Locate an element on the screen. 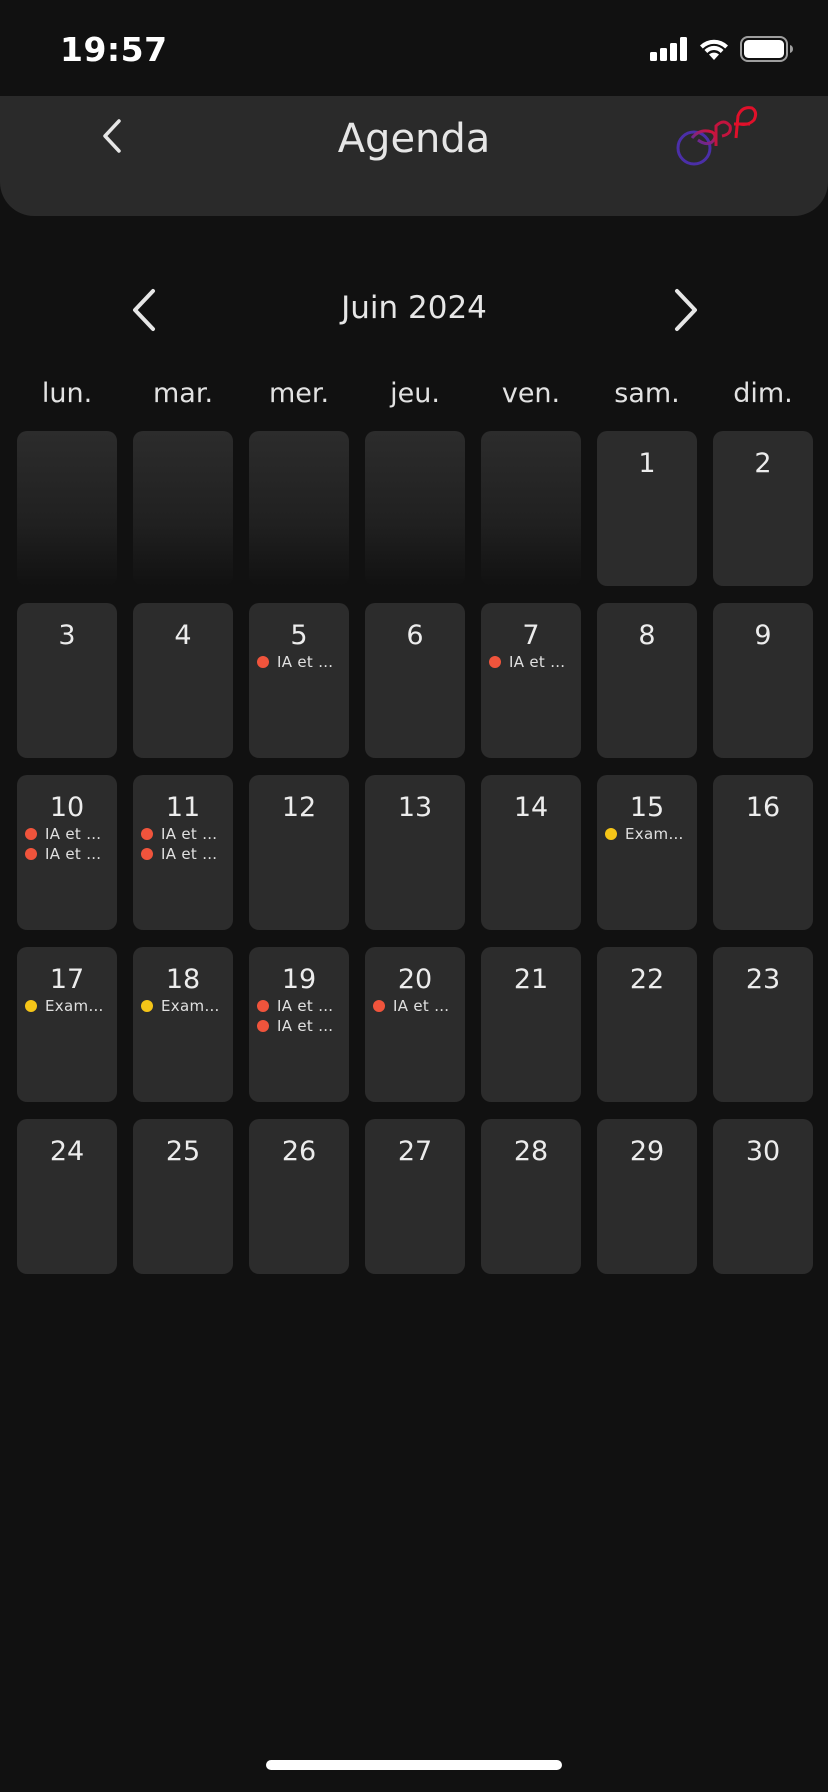 The height and width of the screenshot is (1792, 828). day-cell: 22 is located at coordinates (647, 1024).